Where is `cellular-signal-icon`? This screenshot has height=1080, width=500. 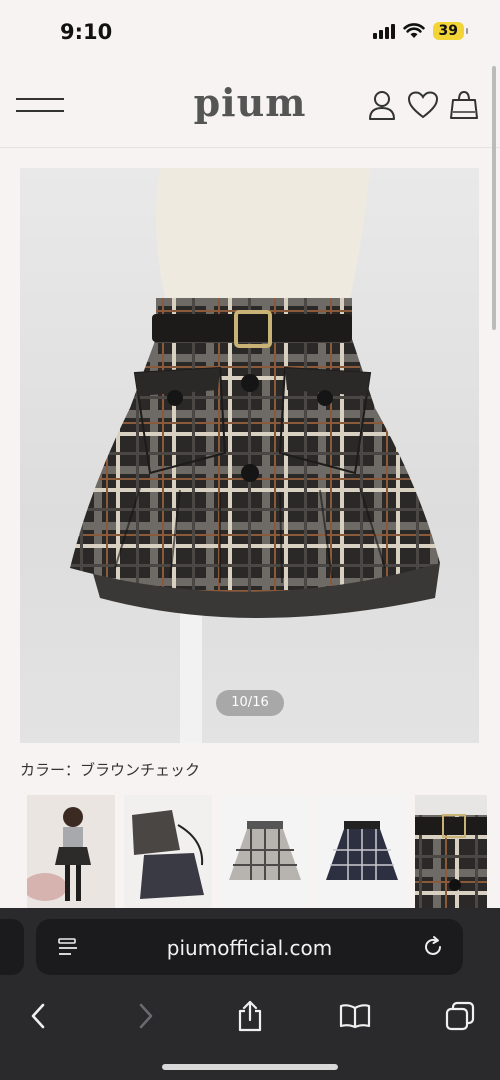 cellular-signal-icon is located at coordinates (383, 31).